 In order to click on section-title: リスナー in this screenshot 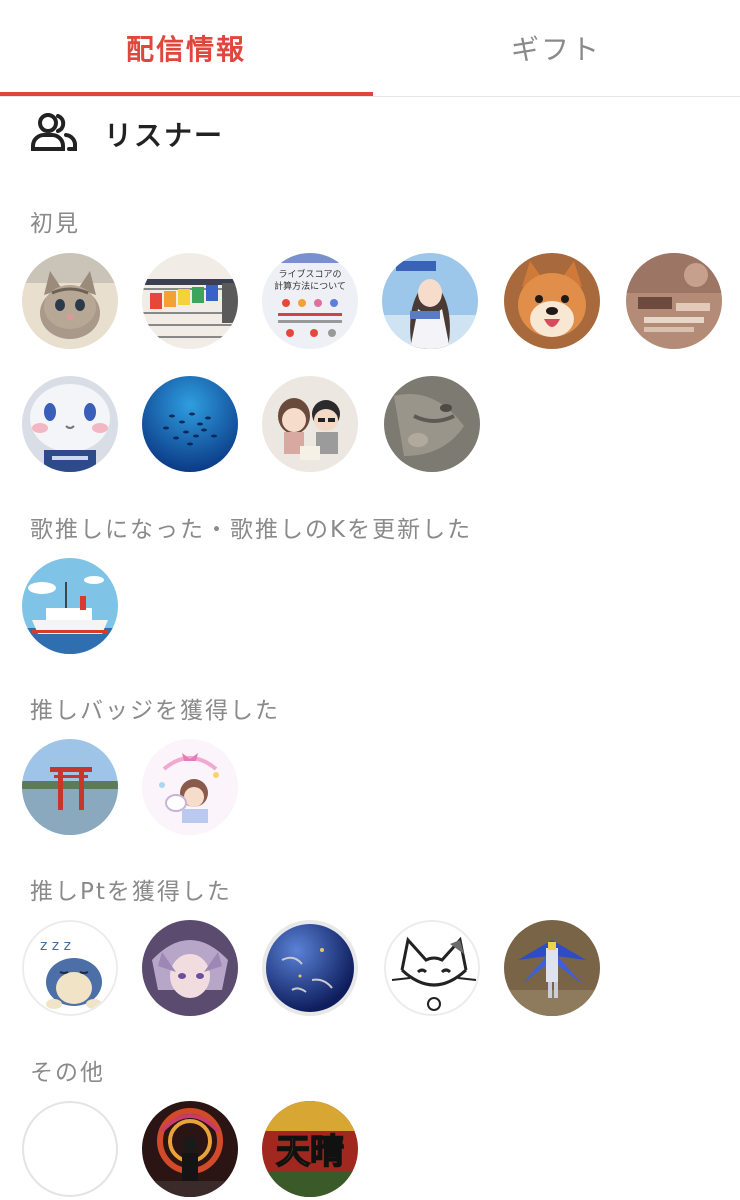, I will do `click(164, 135)`.